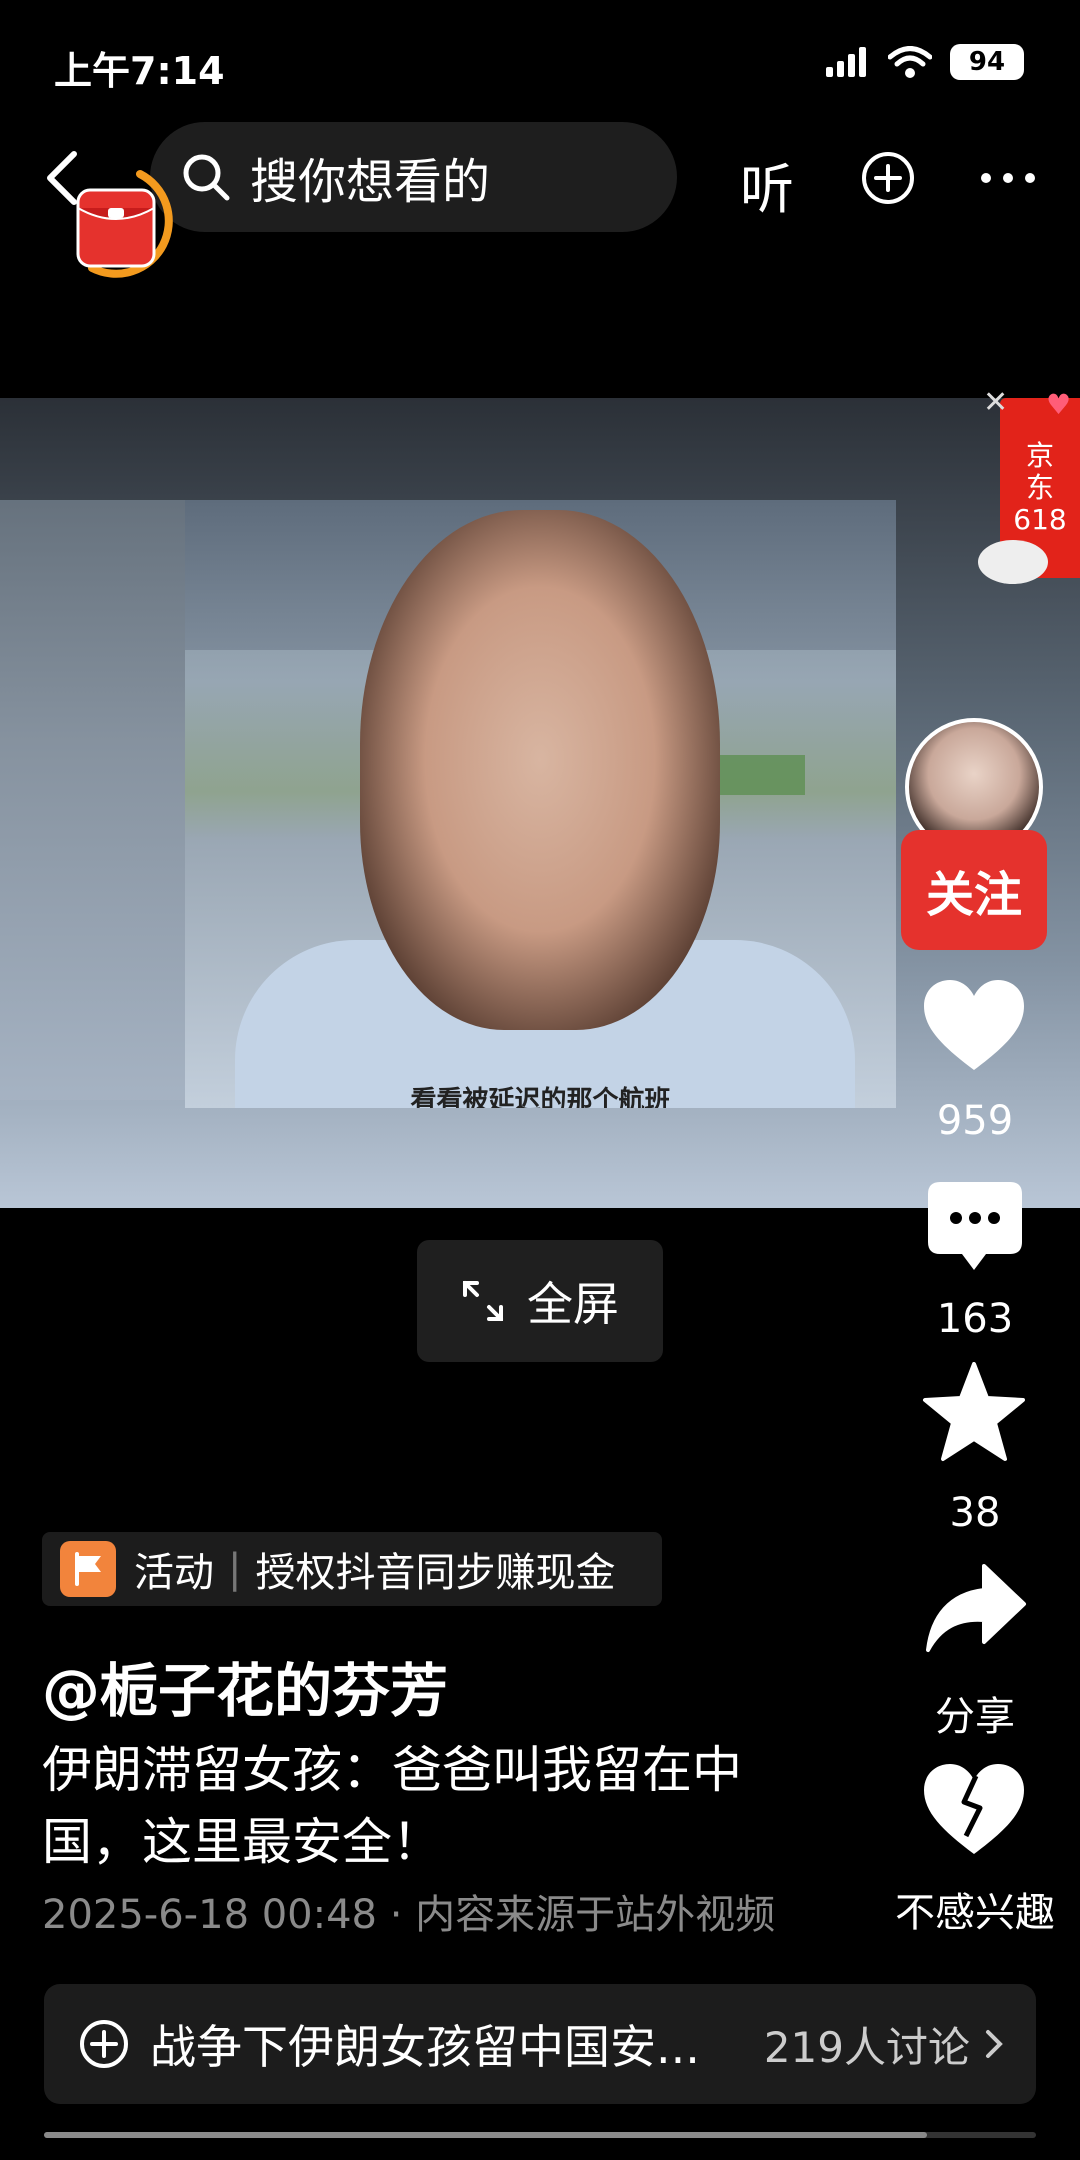 Image resolution: width=1080 pixels, height=2160 pixels. I want to click on jd-badge-line1: 京, so click(1039, 455).